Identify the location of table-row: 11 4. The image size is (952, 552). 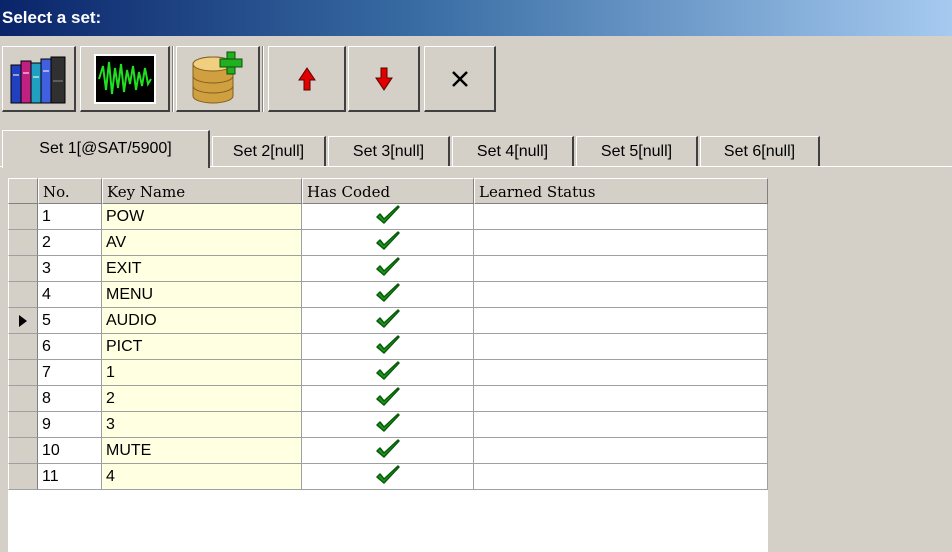
(388, 477).